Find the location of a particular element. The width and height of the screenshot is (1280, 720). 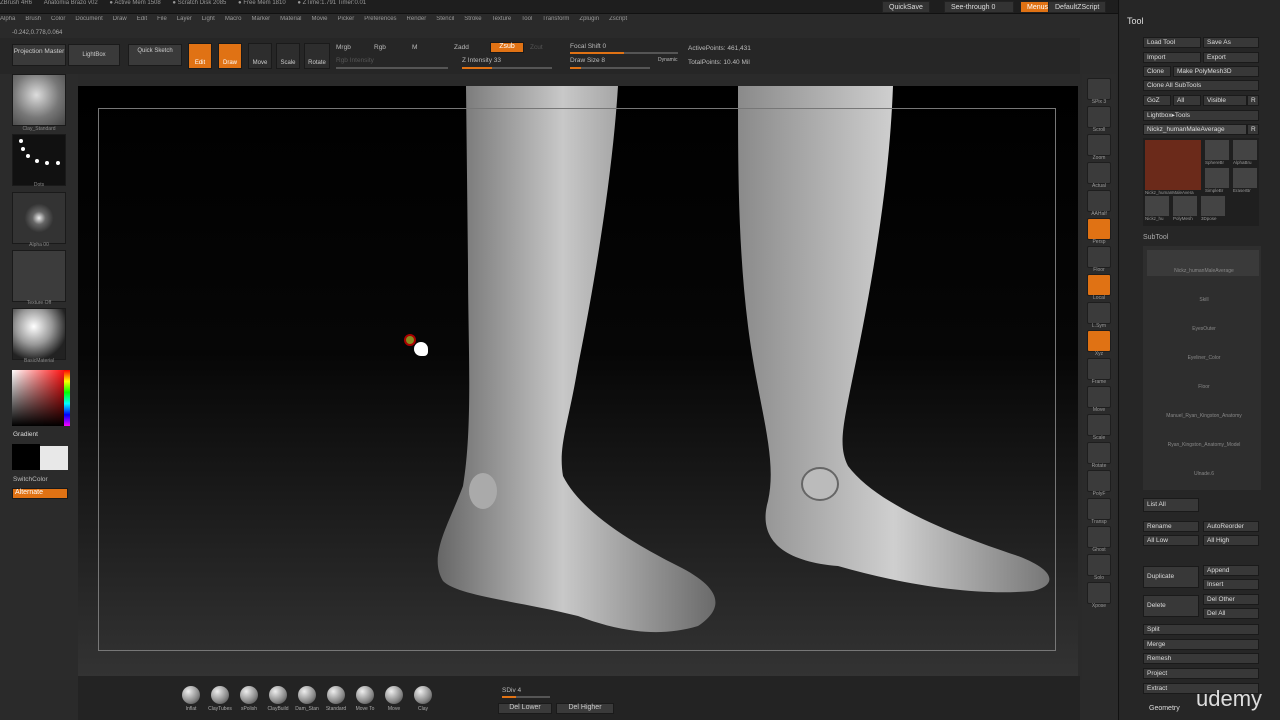

menu-item: File is located at coordinates (162, 19).